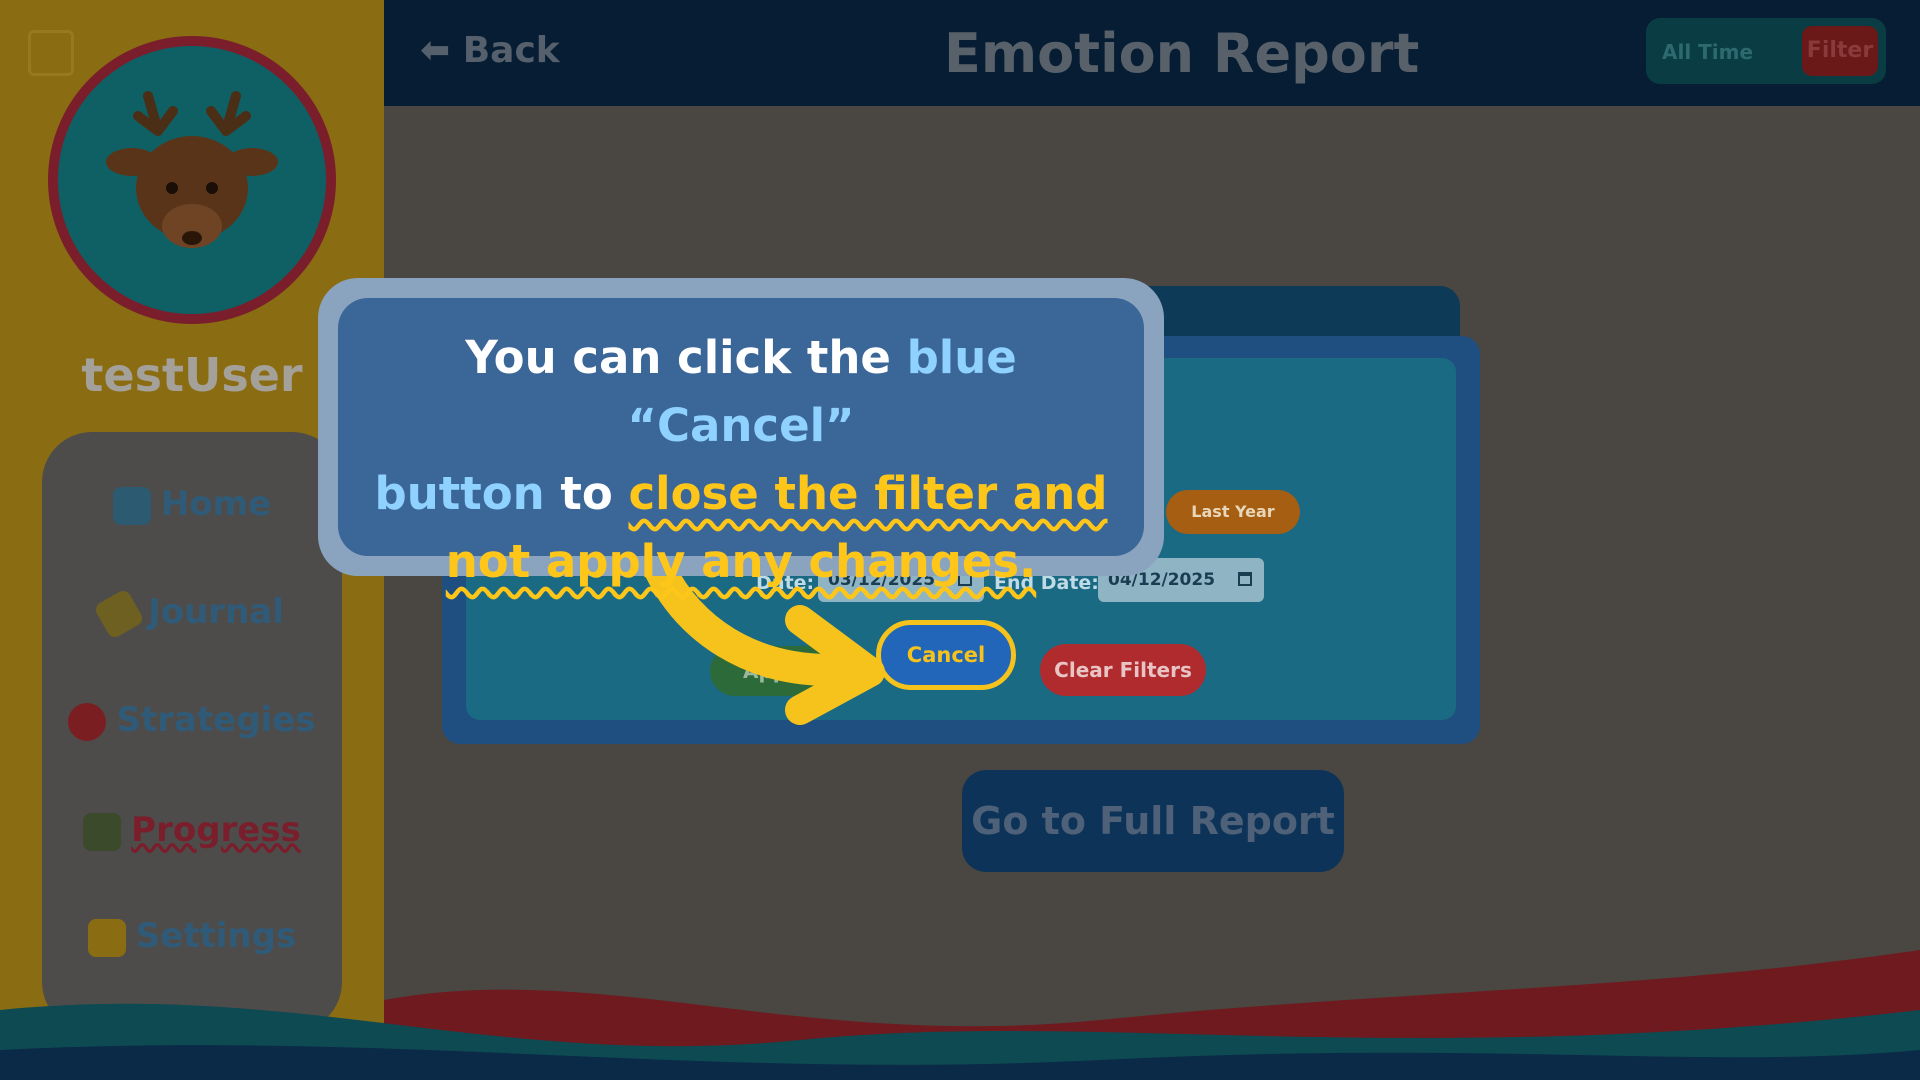 The image size is (1920, 1080). I want to click on last-year-button: Last Year, so click(1233, 512).